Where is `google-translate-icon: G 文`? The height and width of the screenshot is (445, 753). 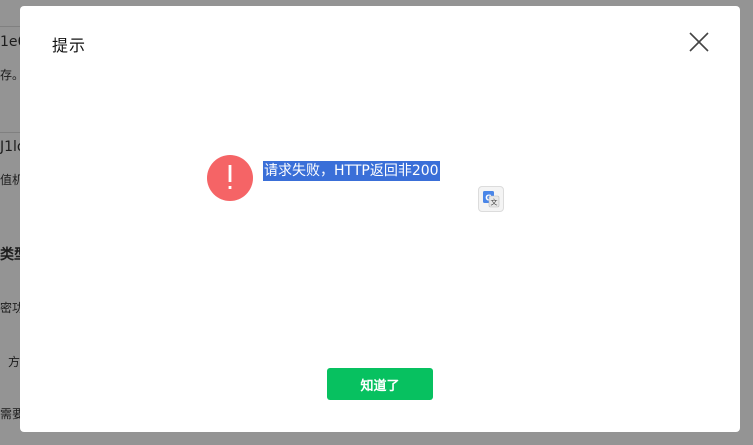
google-translate-icon: G 文 is located at coordinates (491, 199).